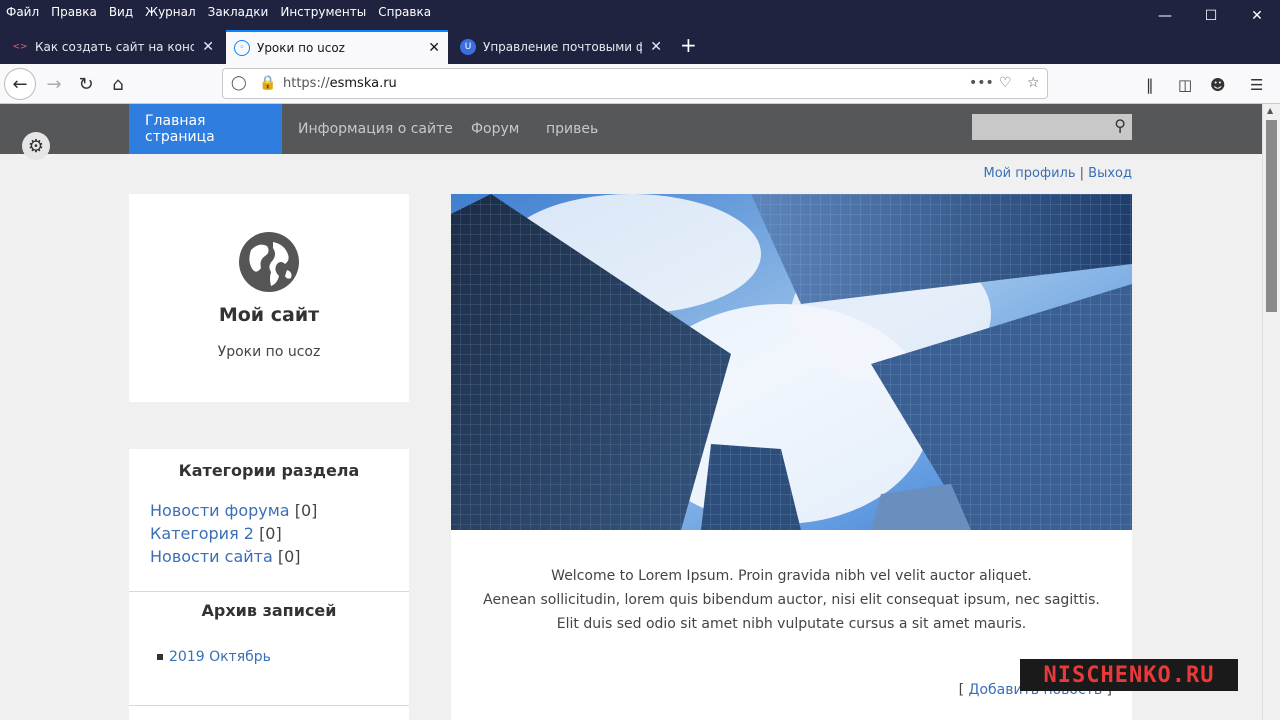 The width and height of the screenshot is (1280, 720). I want to click on menu-edit: Правка, so click(74, 12).